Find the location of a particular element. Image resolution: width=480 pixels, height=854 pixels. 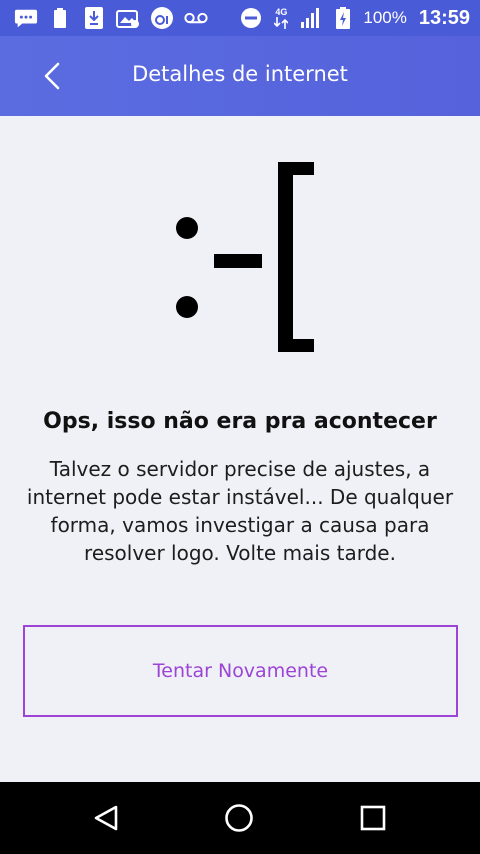

home-circle-icon is located at coordinates (239, 818).